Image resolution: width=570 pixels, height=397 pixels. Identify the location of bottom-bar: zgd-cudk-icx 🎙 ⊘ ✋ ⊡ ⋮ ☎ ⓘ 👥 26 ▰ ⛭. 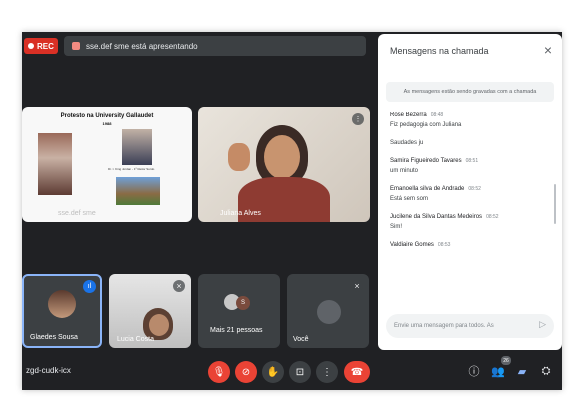
(292, 372).